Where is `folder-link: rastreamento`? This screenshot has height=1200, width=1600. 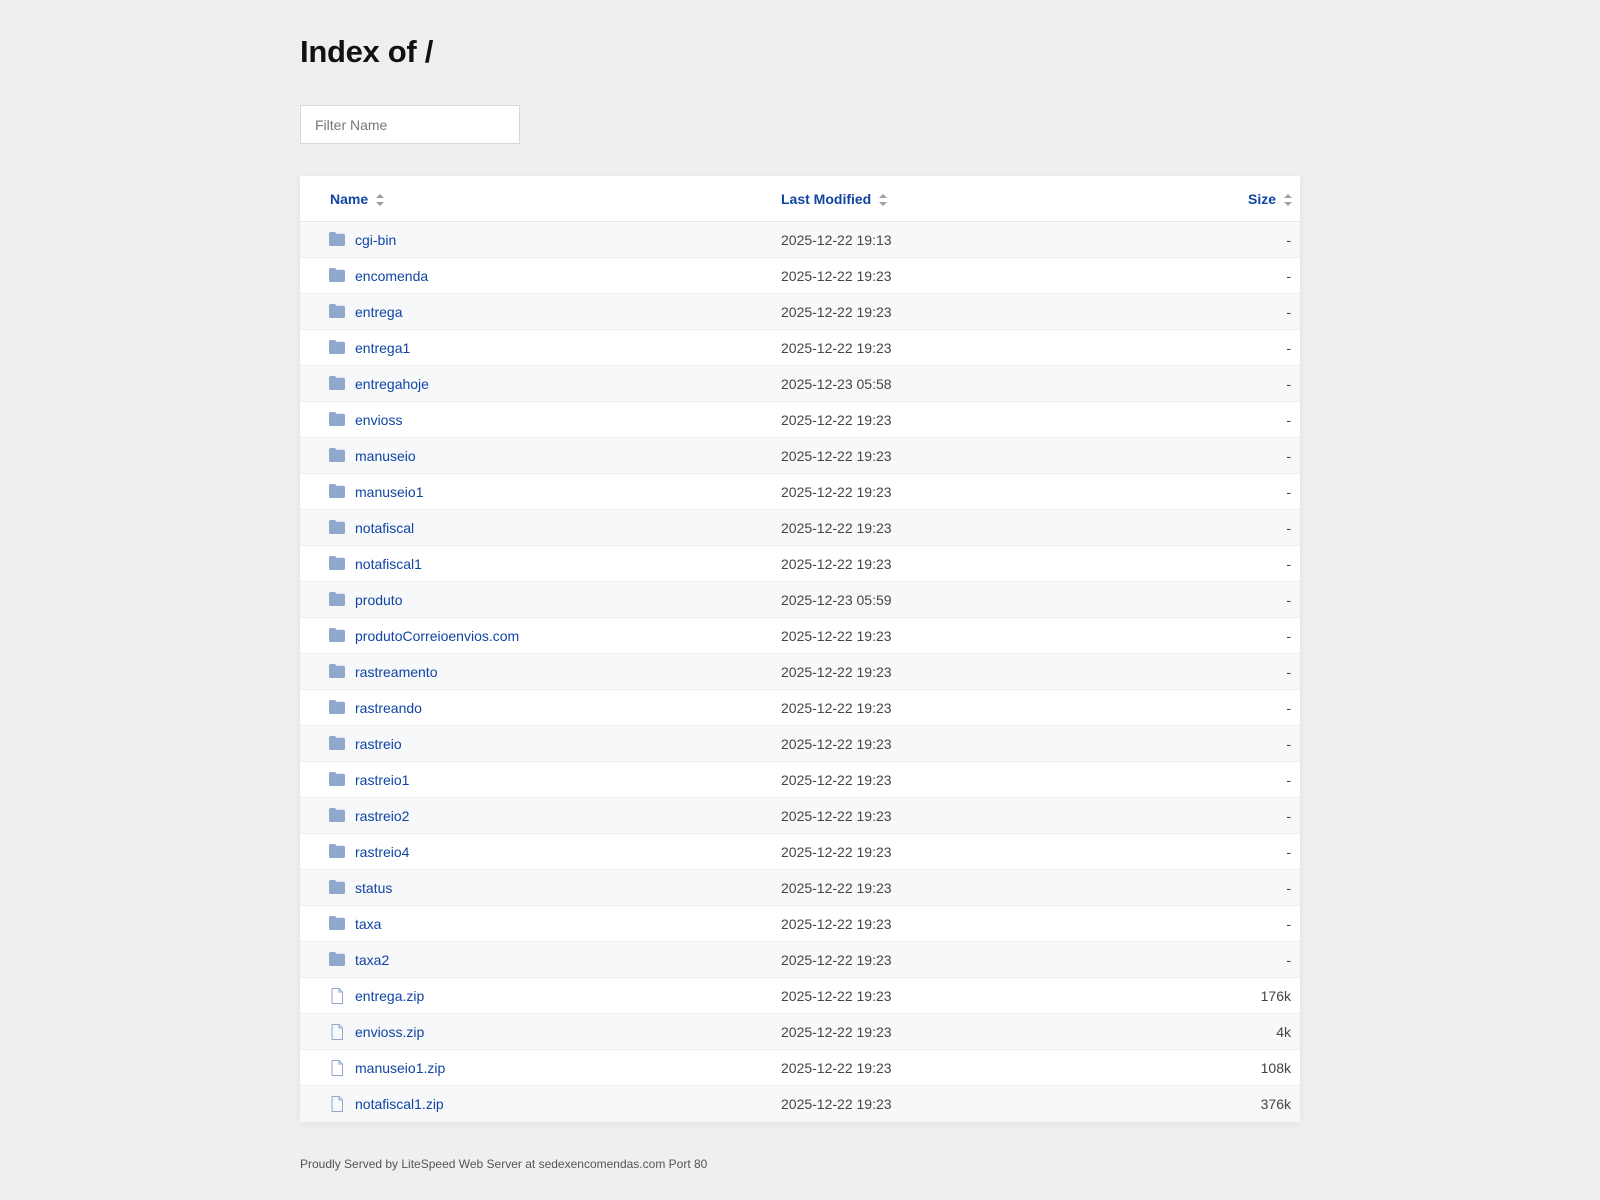
folder-link: rastreamento is located at coordinates (396, 672).